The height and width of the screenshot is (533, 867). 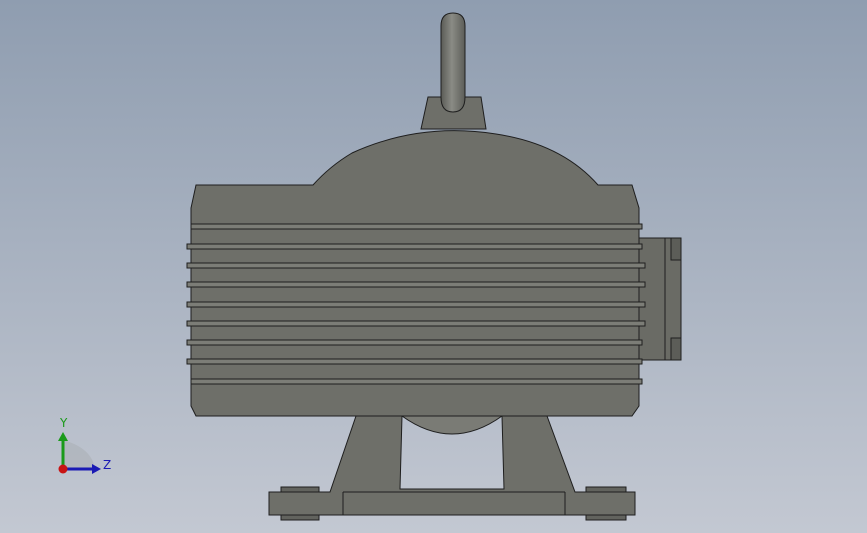 What do you see at coordinates (96, 469) in the screenshot?
I see `z-axis-arrow` at bounding box center [96, 469].